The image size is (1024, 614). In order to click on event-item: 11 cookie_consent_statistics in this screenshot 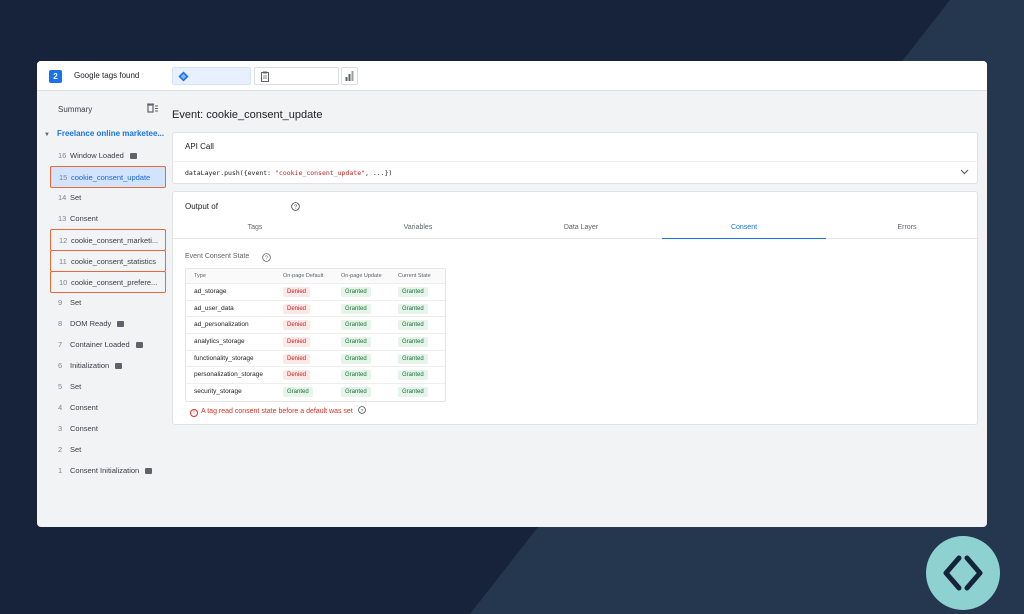, I will do `click(108, 261)`.